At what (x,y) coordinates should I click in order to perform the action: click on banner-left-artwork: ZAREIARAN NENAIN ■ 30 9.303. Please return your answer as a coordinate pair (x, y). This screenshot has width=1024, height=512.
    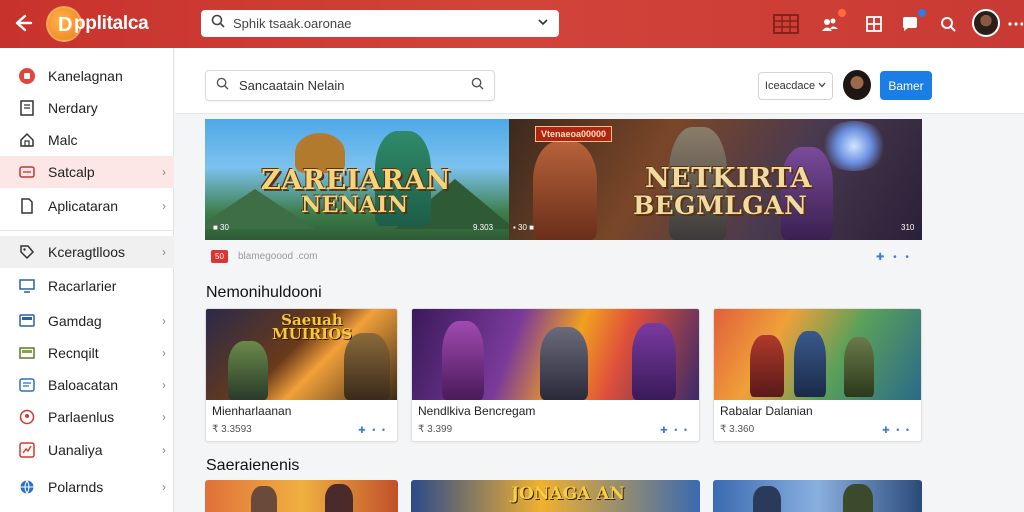
    Looking at the image, I should click on (360, 179).